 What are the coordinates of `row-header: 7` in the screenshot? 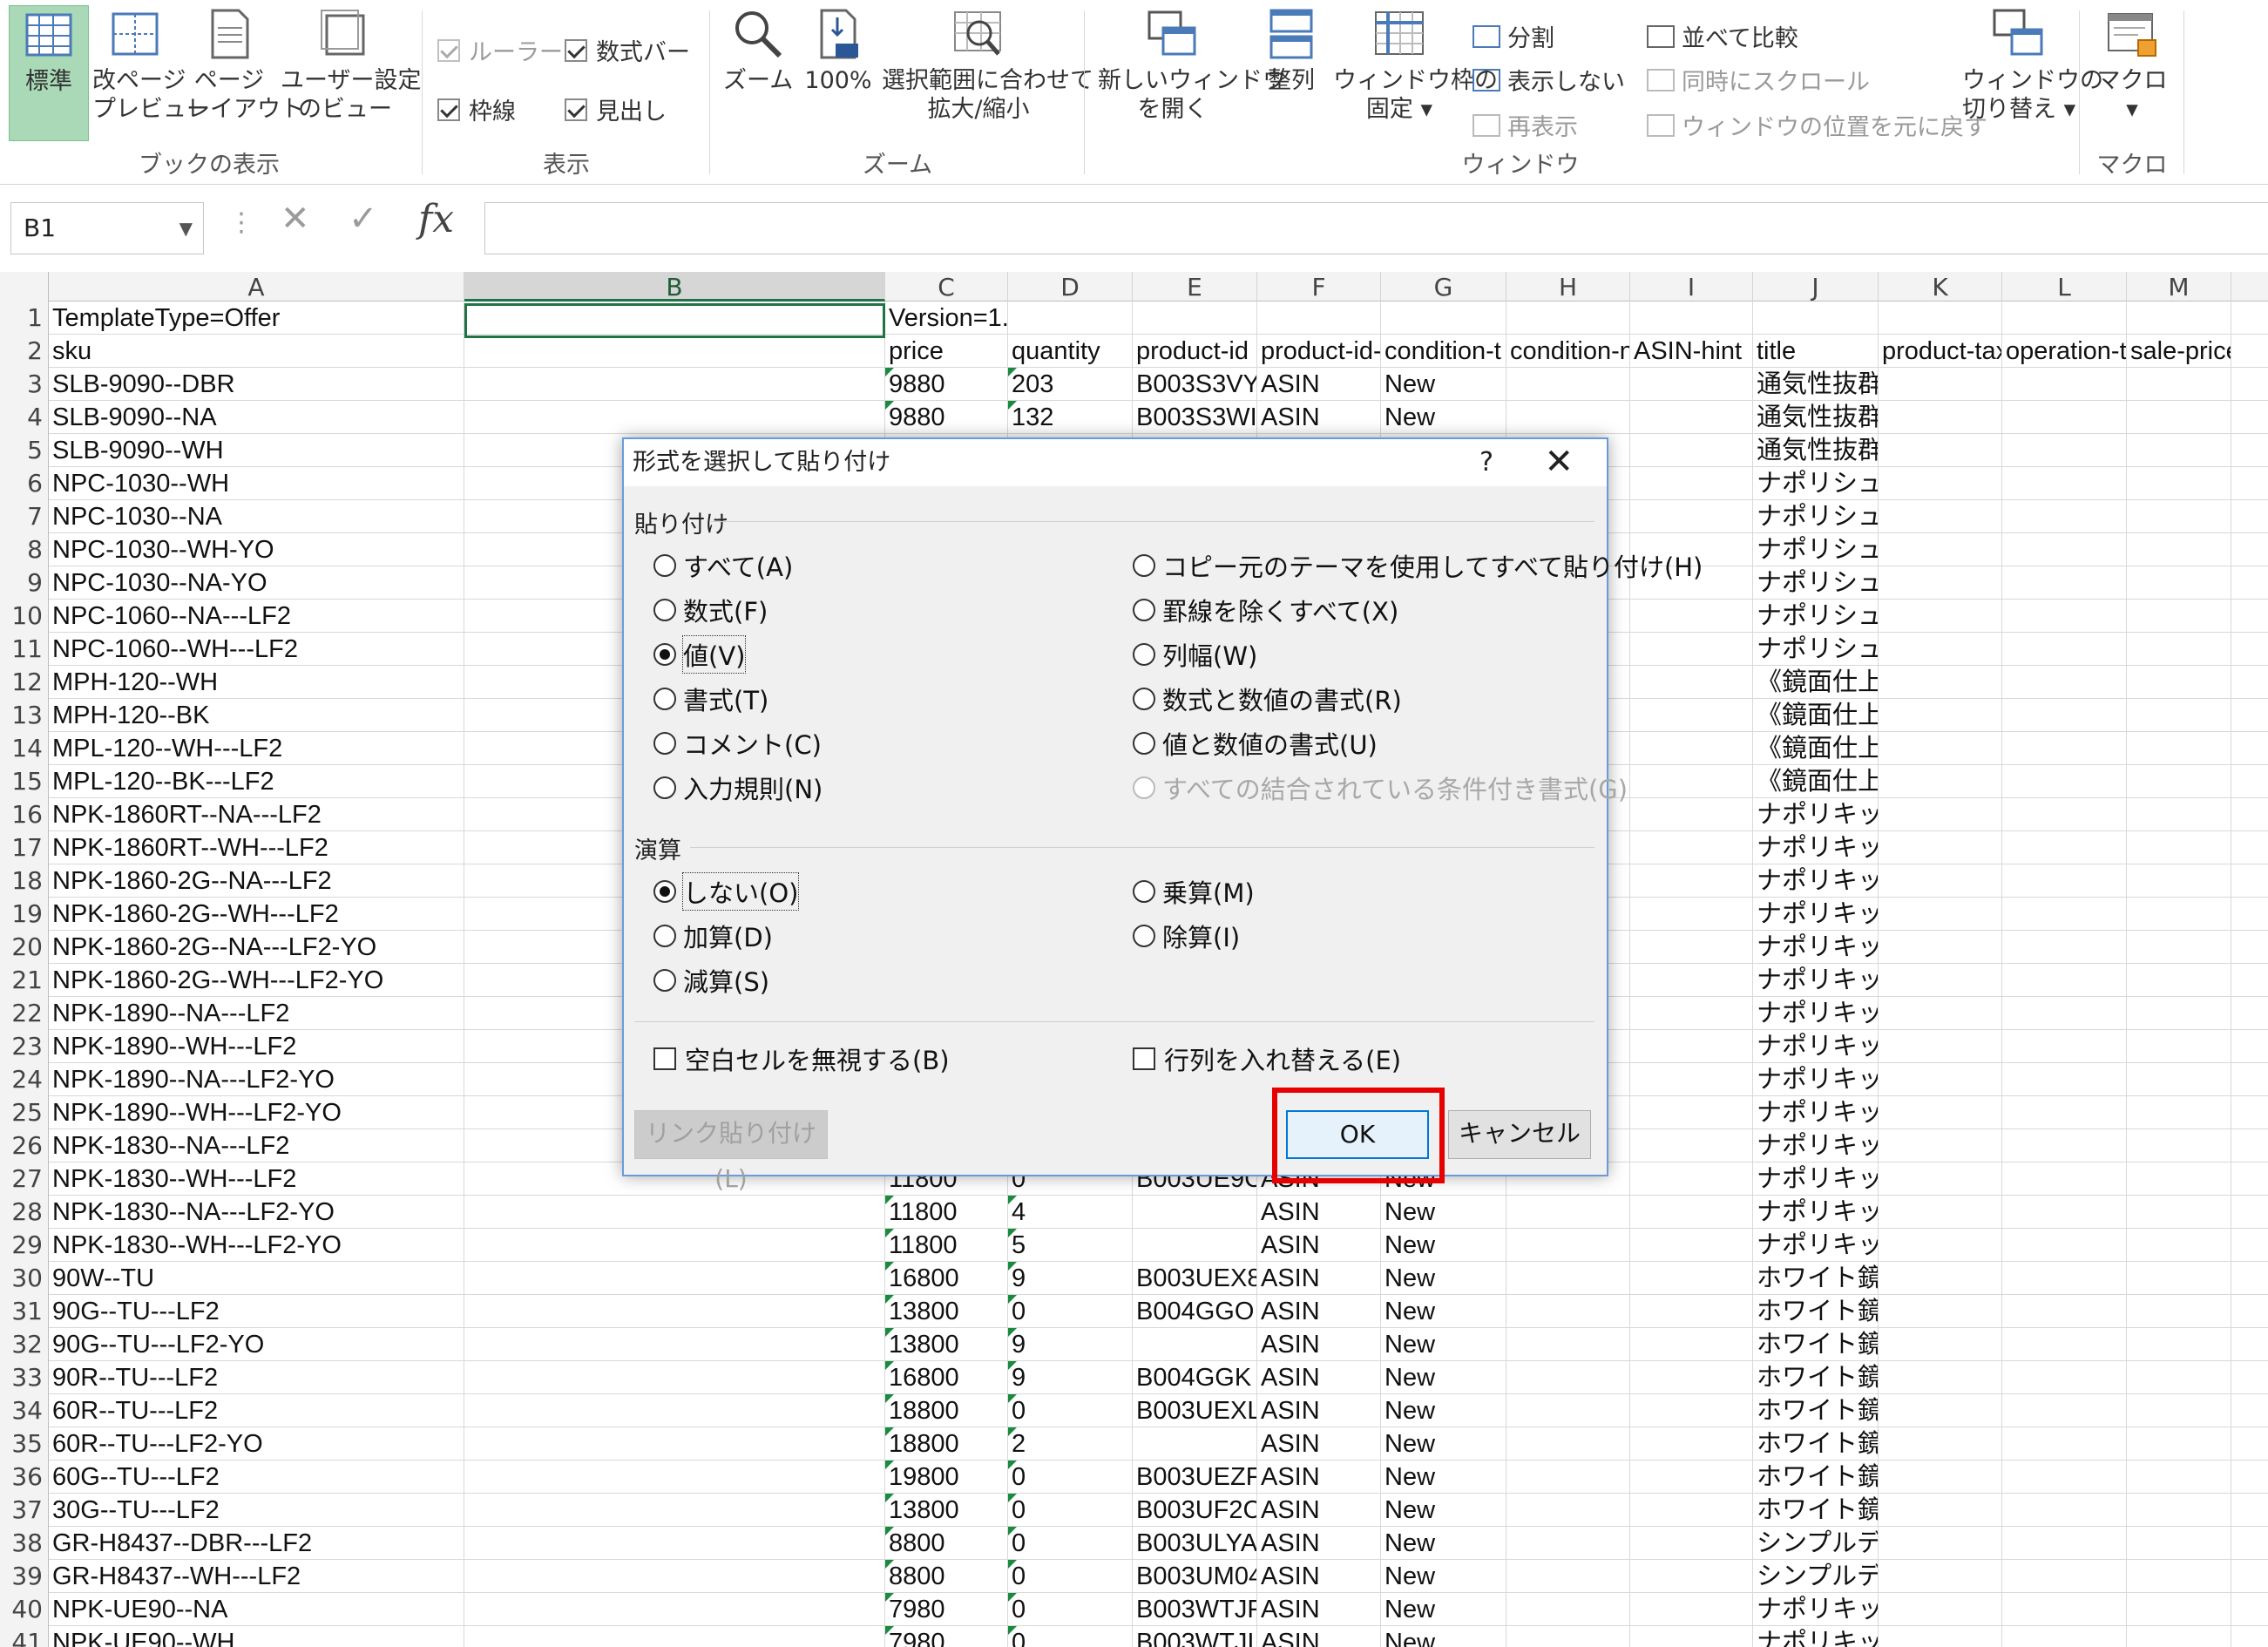 It's located at (24, 516).